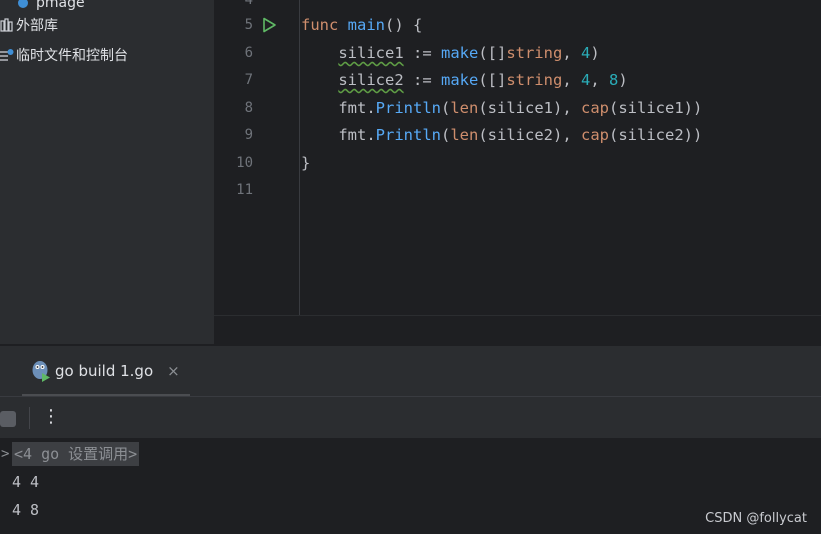 This screenshot has height=534, width=821. I want to click on run-gutter-icon, so click(269, 25).